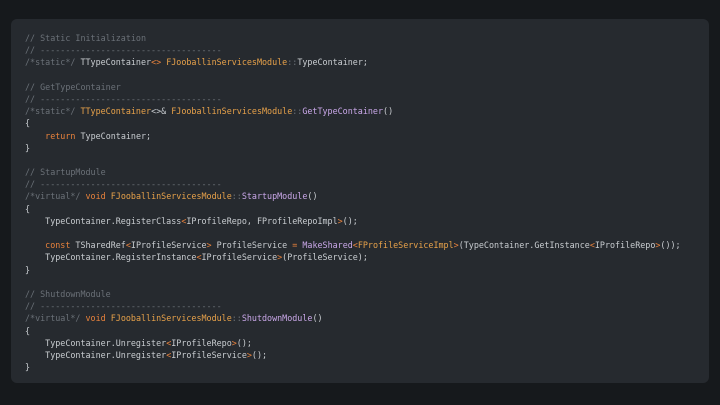 The width and height of the screenshot is (720, 405). What do you see at coordinates (86, 38) in the screenshot?
I see `code-token: // Static Initialization` at bounding box center [86, 38].